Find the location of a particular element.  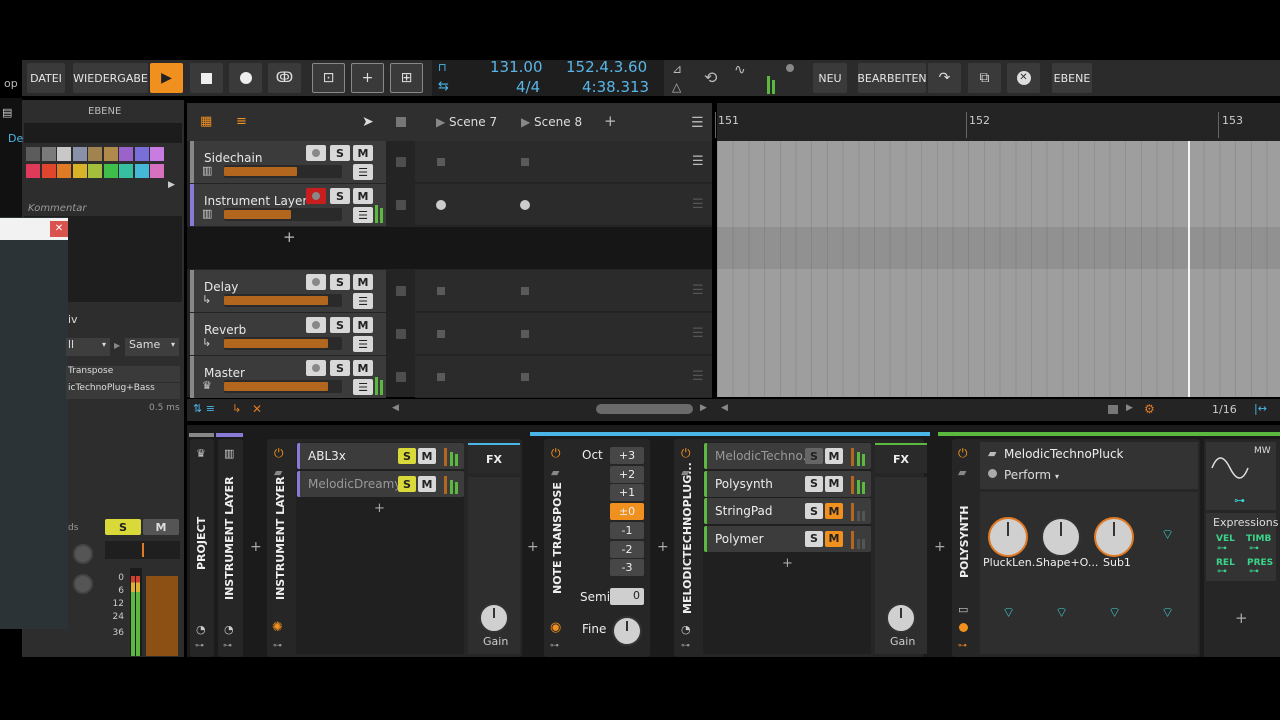

pointer-tool-icon: ➤ is located at coordinates (368, 122).